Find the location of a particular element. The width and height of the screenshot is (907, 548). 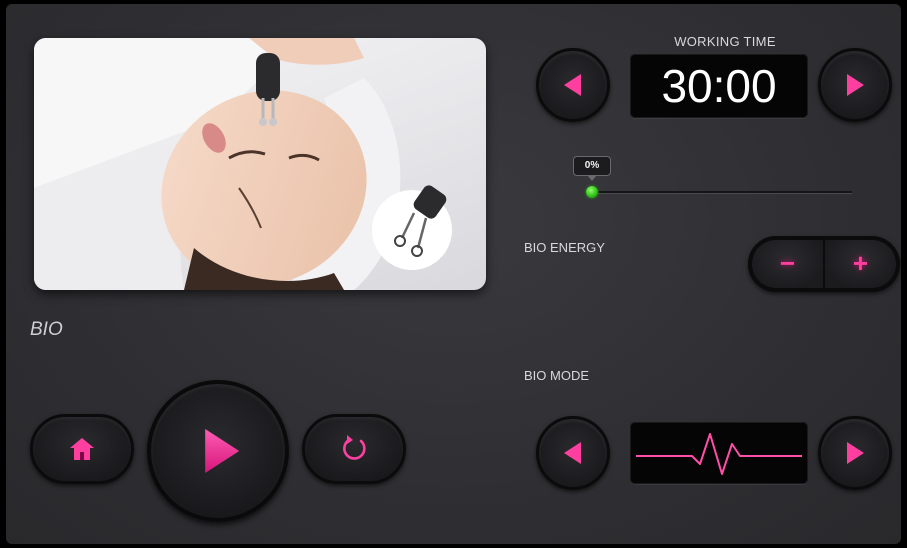

working-time-label: WORKING TIME is located at coordinates (725, 41).